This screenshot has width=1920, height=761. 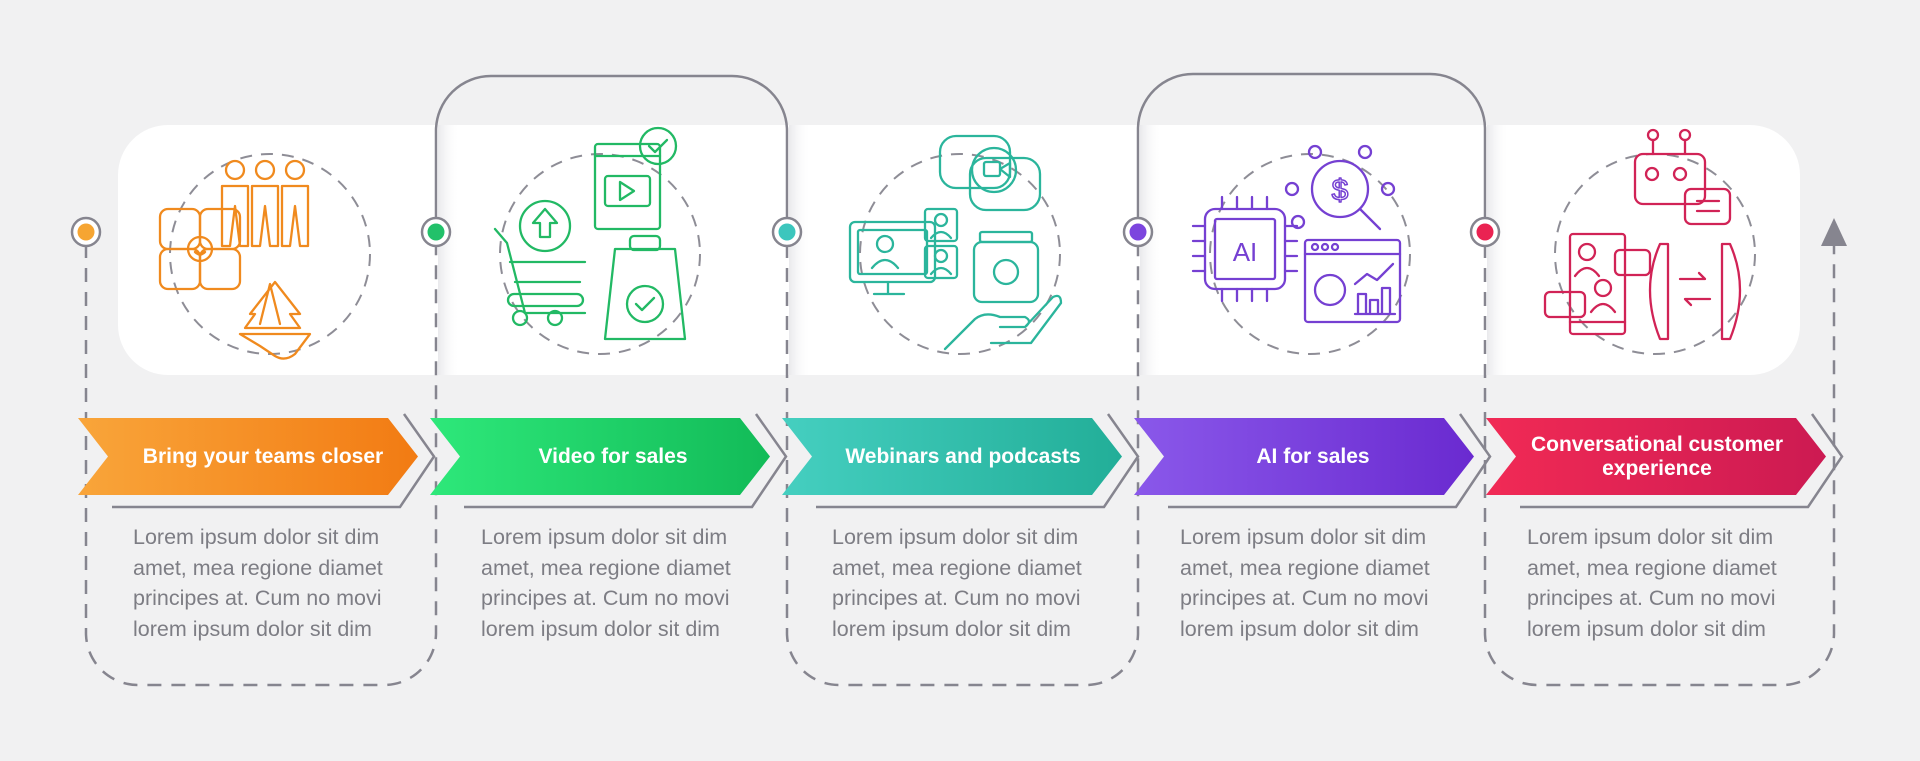 What do you see at coordinates (86, 232) in the screenshot?
I see `step-1-marker-dot` at bounding box center [86, 232].